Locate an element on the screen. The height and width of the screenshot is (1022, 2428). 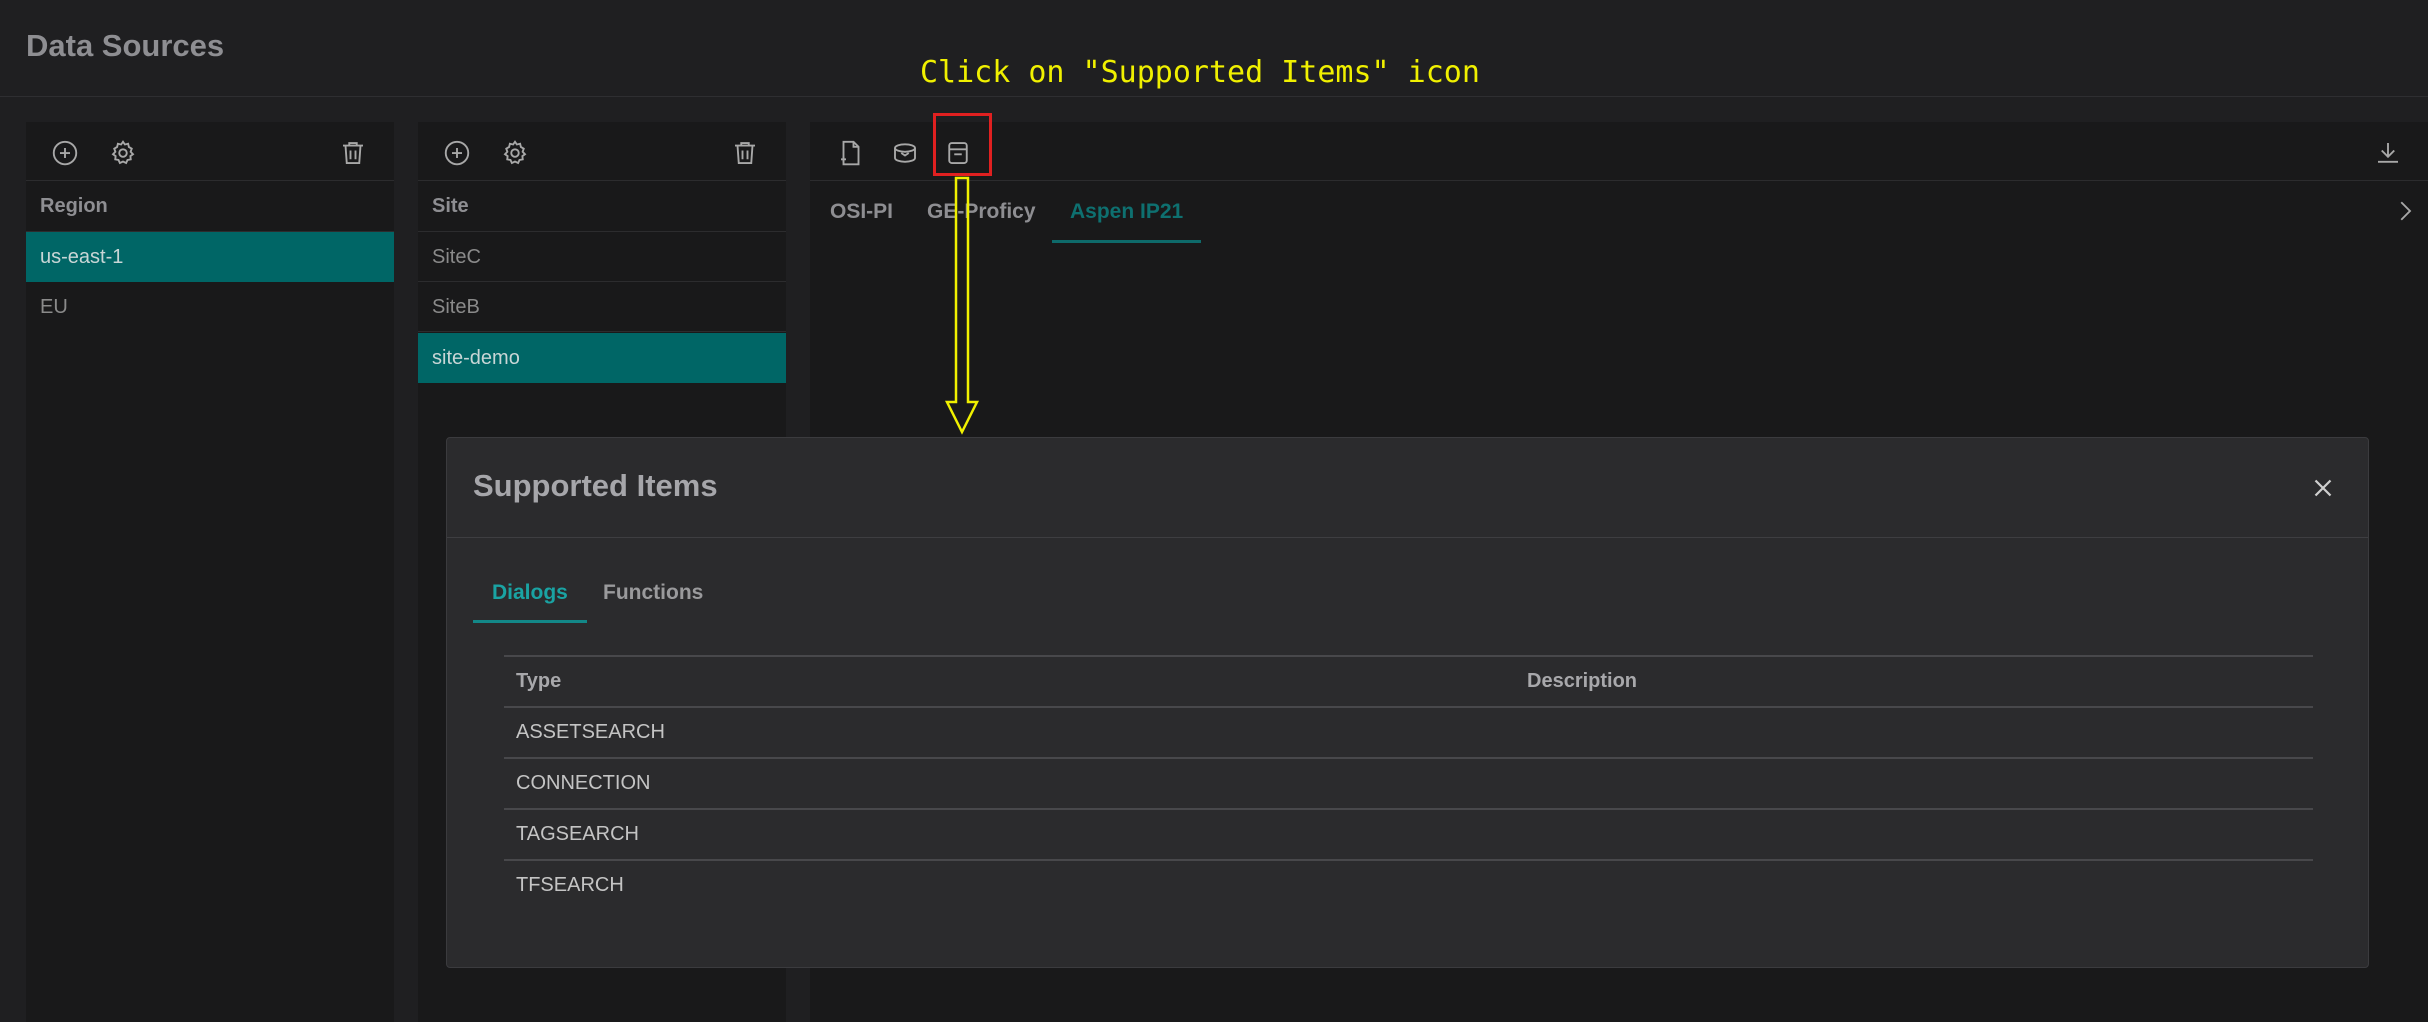
chevron-right-icon is located at coordinates (2406, 211).